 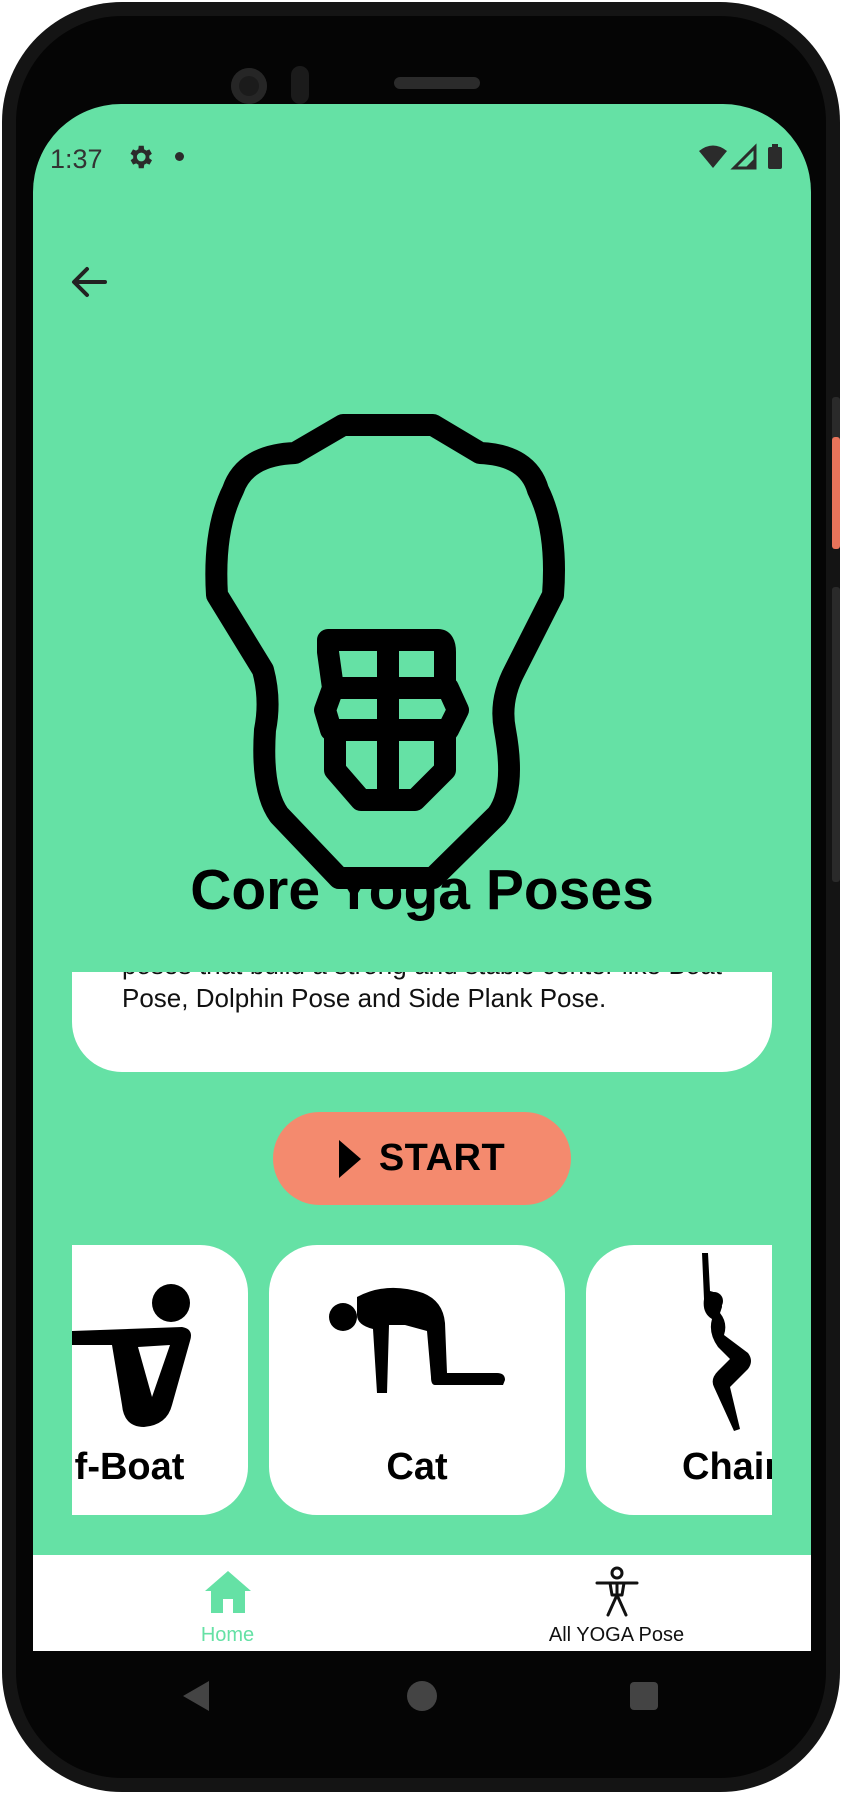 I want to click on pose-card-chair: Chair, so click(x=679, y=1380).